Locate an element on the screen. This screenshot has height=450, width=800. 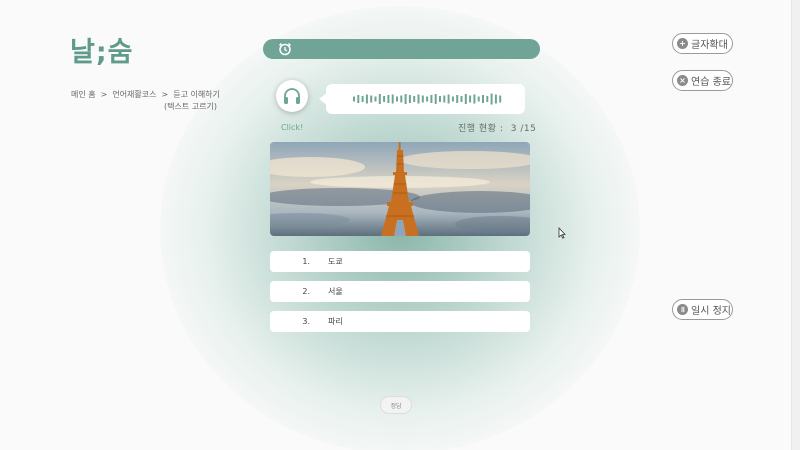
question-image-eiffel-tower is located at coordinates (400, 189).